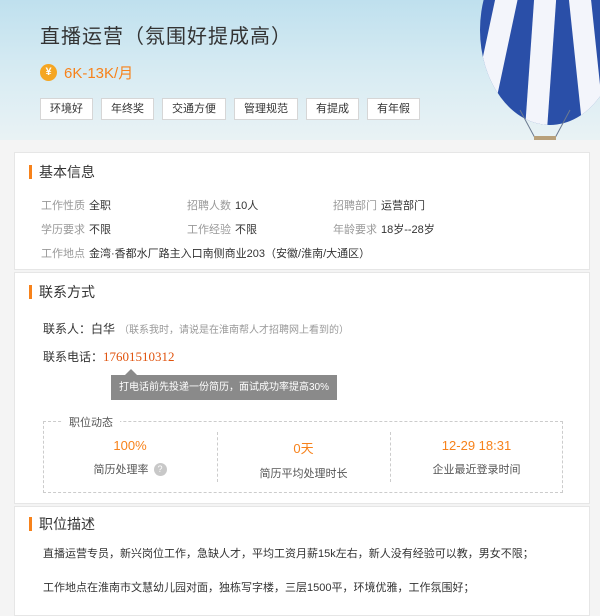 Image resolution: width=600 pixels, height=616 pixels. I want to click on nature-value: 全职, so click(100, 206).